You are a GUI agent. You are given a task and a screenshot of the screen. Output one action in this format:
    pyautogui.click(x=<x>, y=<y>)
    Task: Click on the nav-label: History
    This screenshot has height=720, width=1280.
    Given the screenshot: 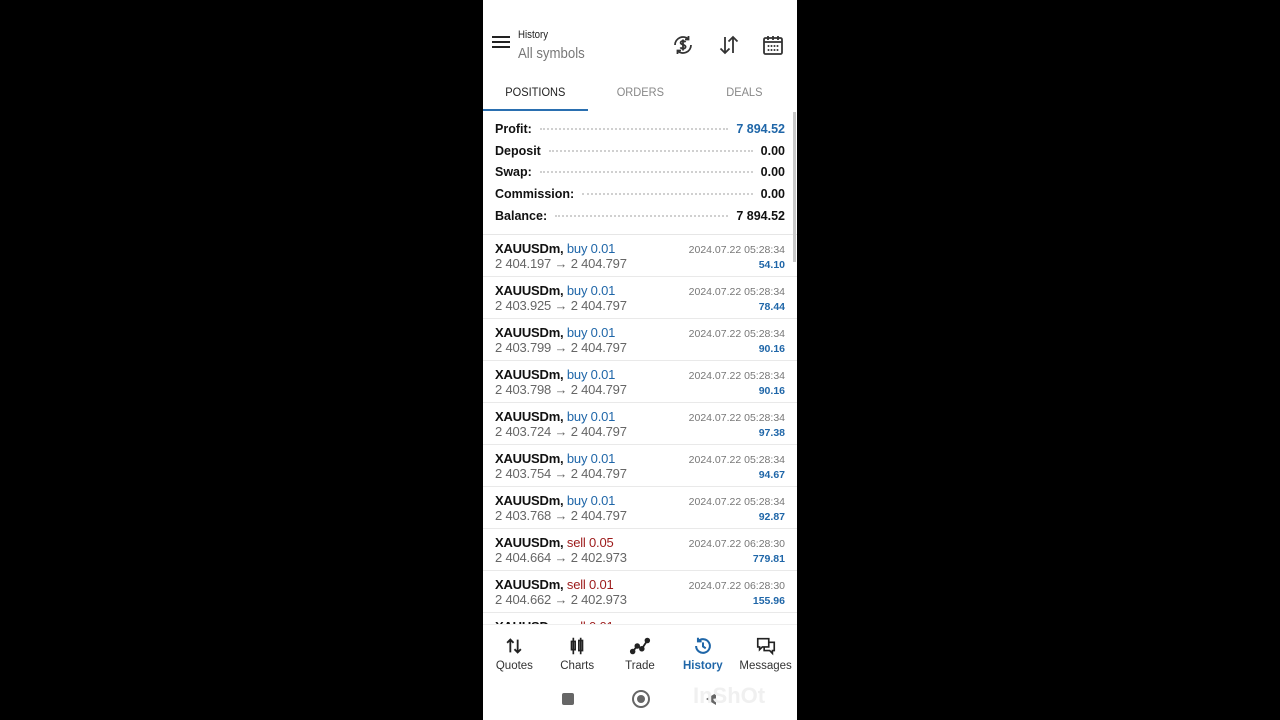 What is the action you would take?
    pyautogui.click(x=702, y=666)
    